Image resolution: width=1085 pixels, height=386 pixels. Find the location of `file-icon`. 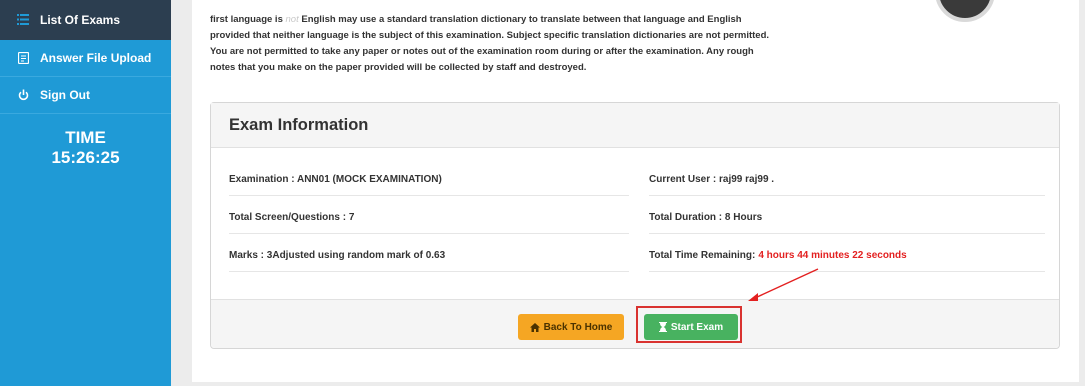

file-icon is located at coordinates (23, 58).